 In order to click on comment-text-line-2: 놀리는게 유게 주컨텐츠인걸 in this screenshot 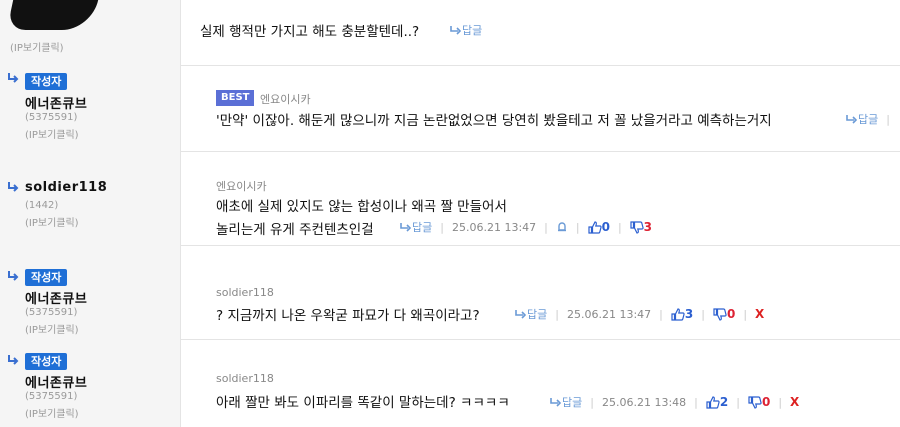, I will do `click(295, 230)`.